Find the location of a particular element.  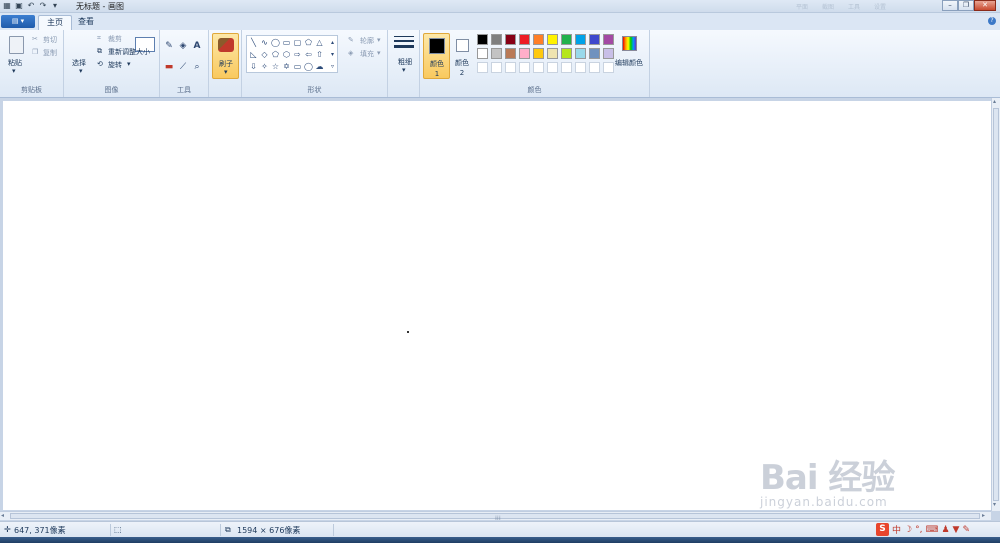

wrench-icon: ✎ is located at coordinates (966, 530).